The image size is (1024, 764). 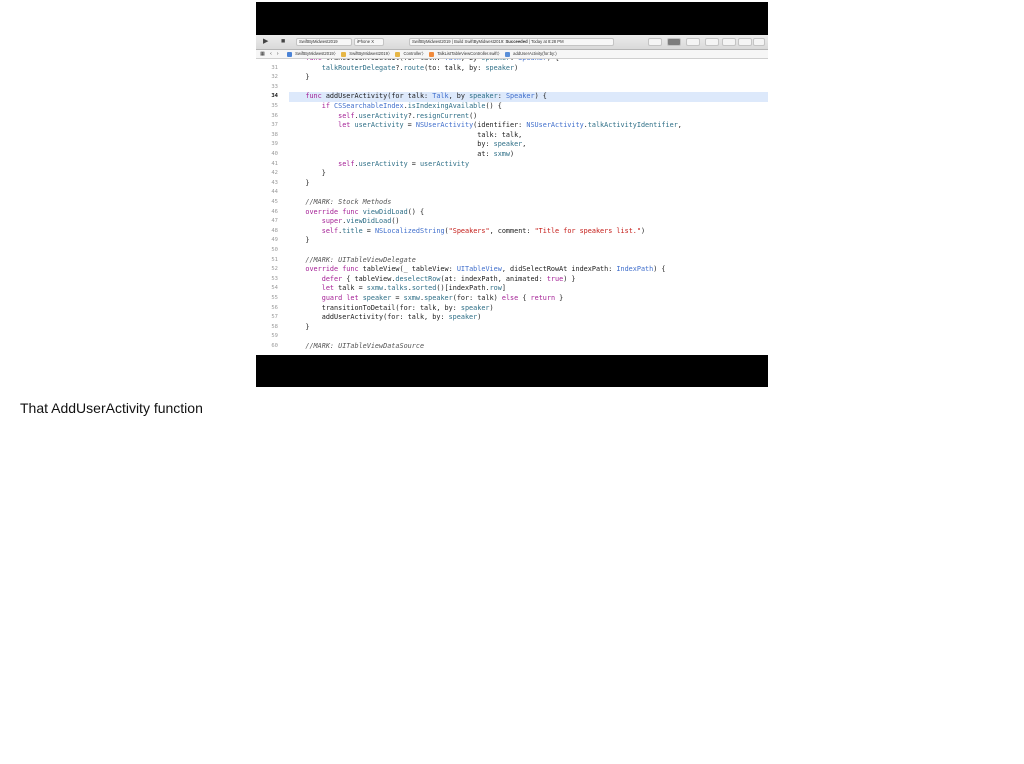 What do you see at coordinates (274, 173) in the screenshot?
I see `line-number: 42` at bounding box center [274, 173].